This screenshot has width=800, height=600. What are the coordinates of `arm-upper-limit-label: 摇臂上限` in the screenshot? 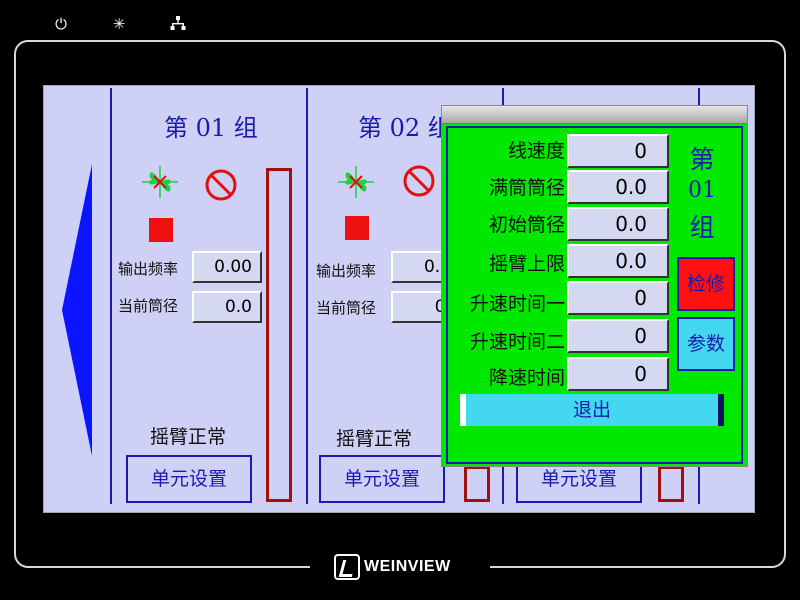 It's located at (526, 264).